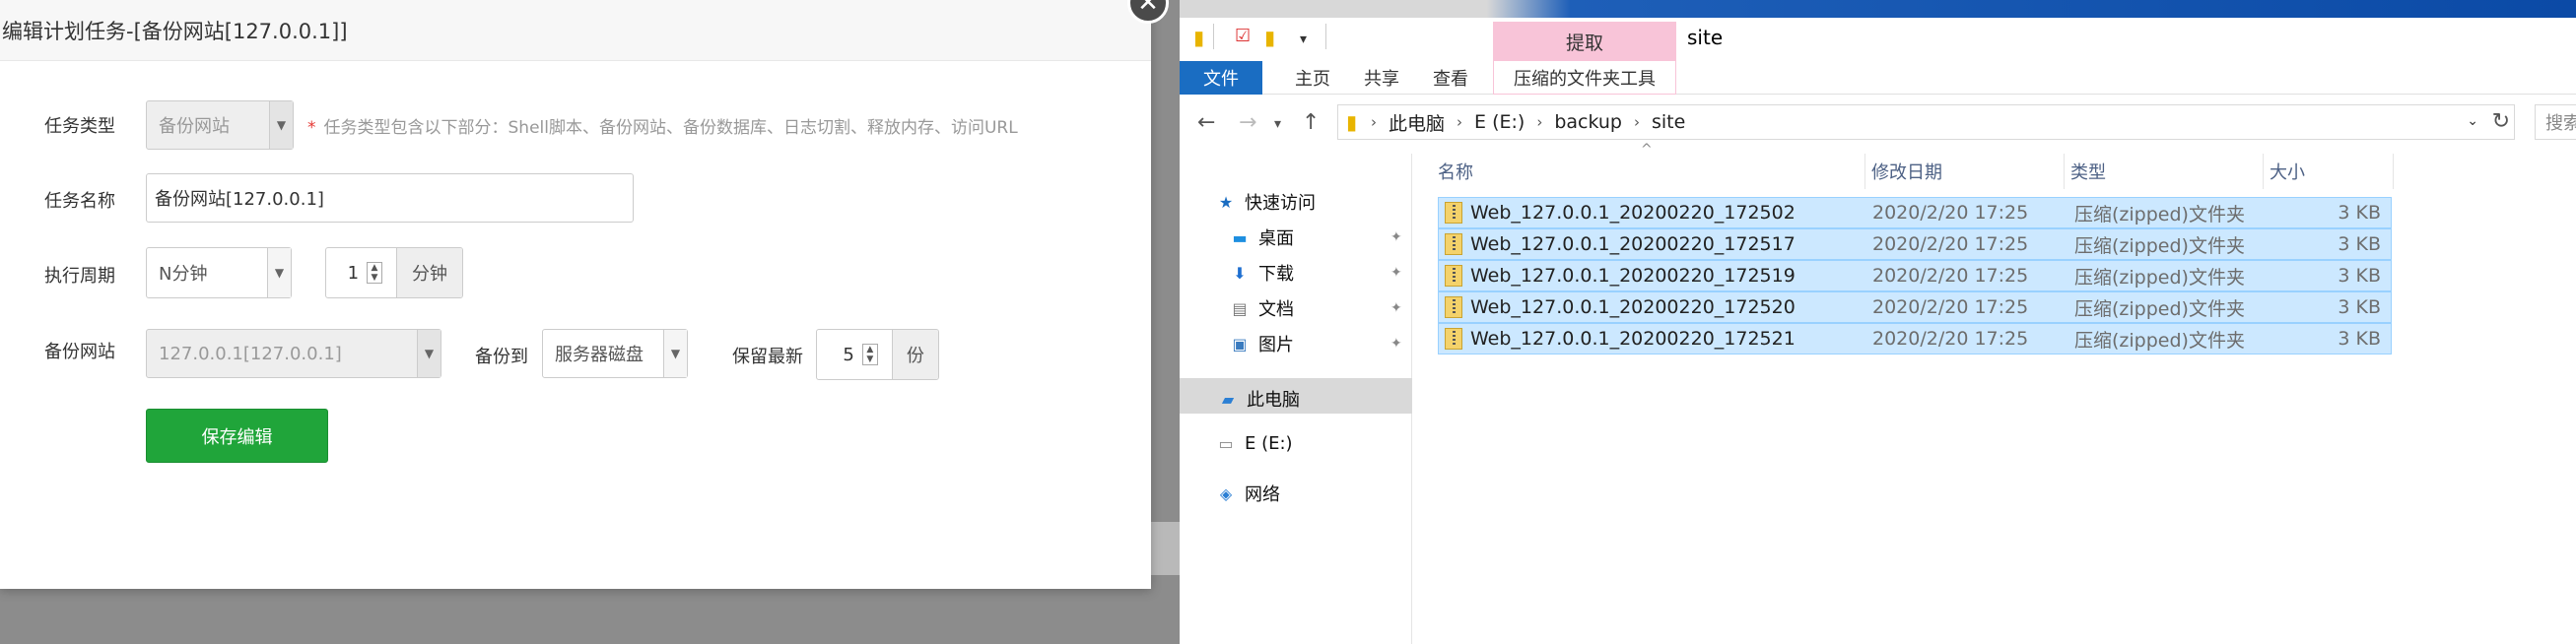 The image size is (2576, 644). Describe the element at coordinates (1417, 122) in the screenshot. I see `breadcrumb-this-pc: 此电脑` at that location.